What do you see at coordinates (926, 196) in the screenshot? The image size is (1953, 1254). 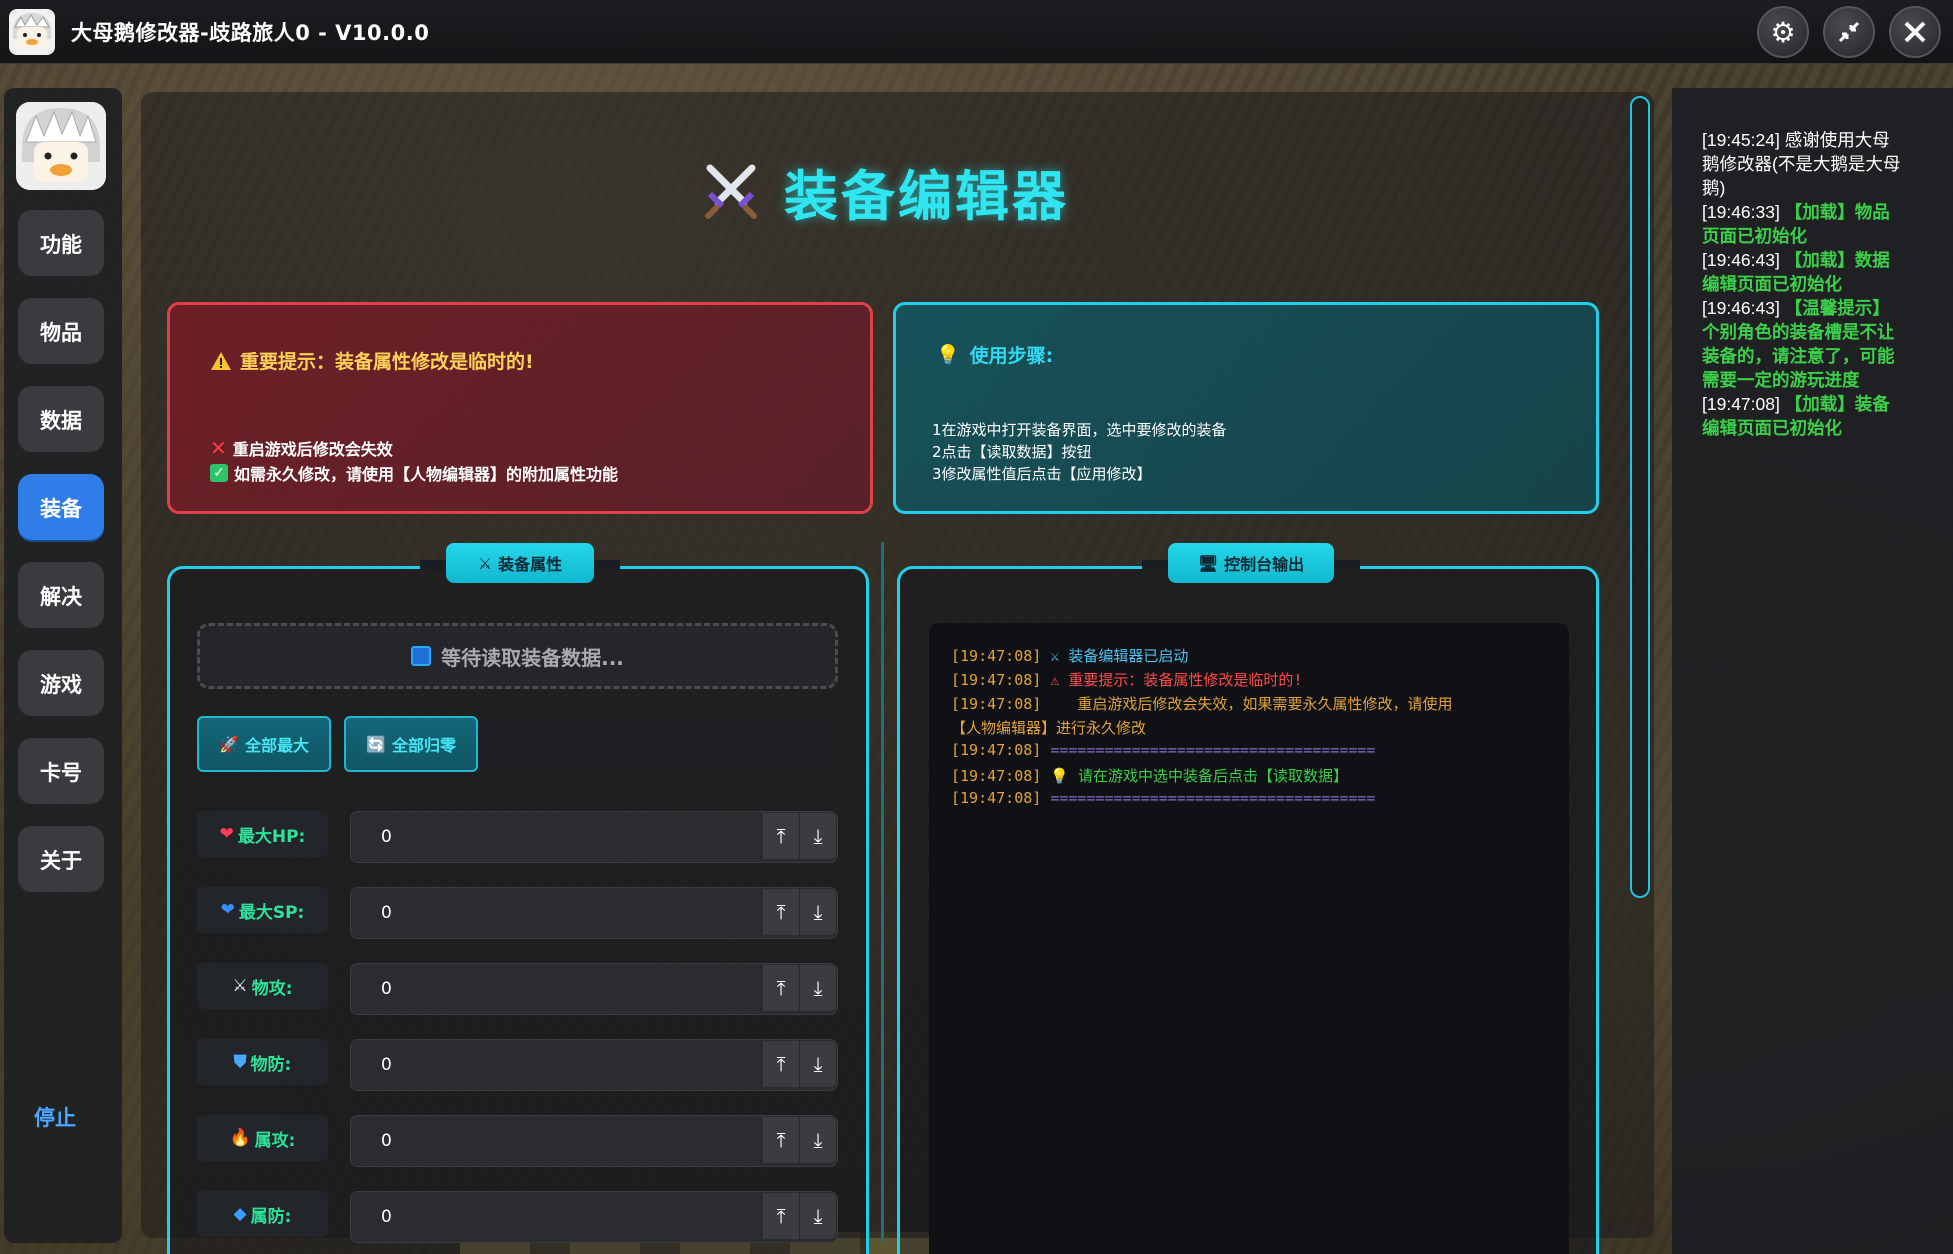 I see `page-title: 装备编辑器` at bounding box center [926, 196].